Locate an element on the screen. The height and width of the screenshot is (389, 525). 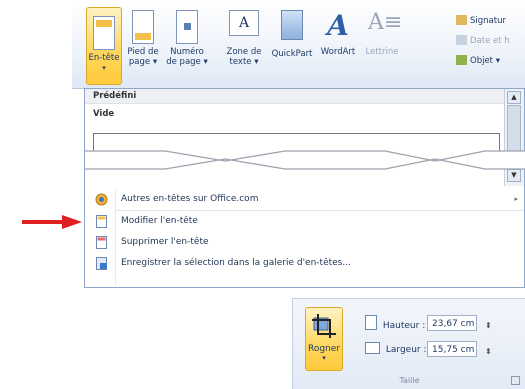
footer-icon is located at coordinates (143, 27).